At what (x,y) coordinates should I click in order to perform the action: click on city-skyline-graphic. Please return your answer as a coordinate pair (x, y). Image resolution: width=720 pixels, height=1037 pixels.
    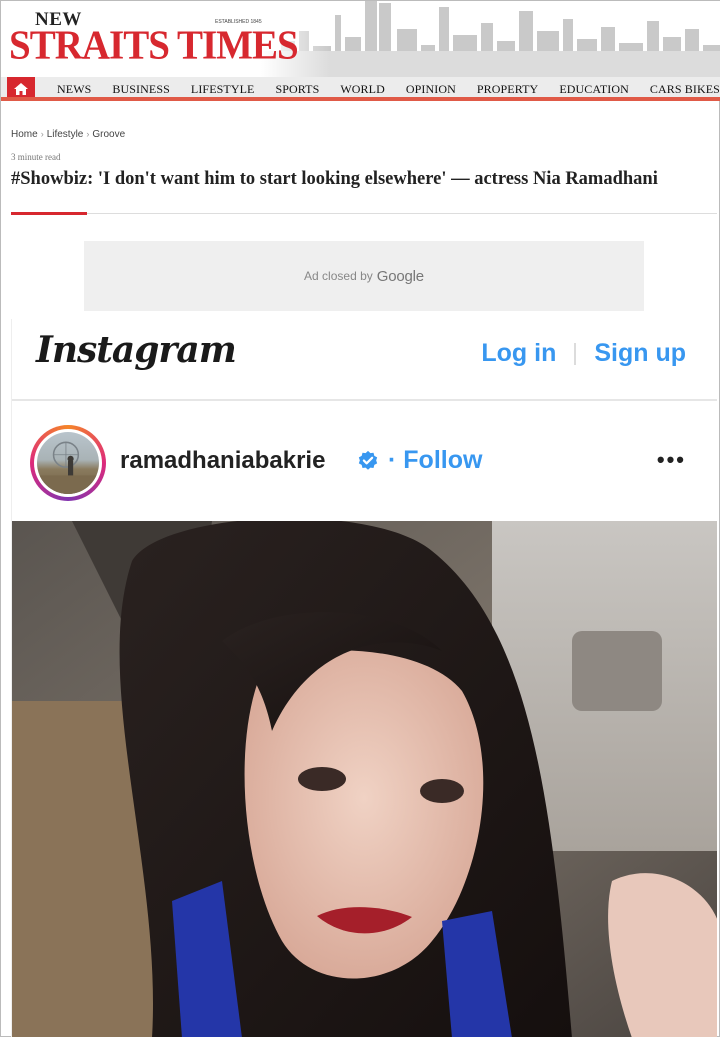
    Looking at the image, I should click on (490, 39).